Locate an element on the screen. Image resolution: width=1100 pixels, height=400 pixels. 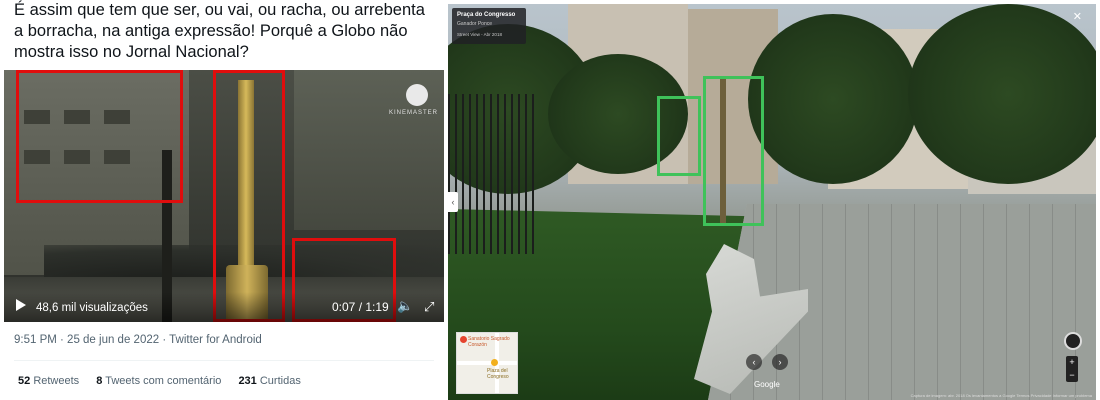
google-logo: Google is located at coordinates (767, 384).